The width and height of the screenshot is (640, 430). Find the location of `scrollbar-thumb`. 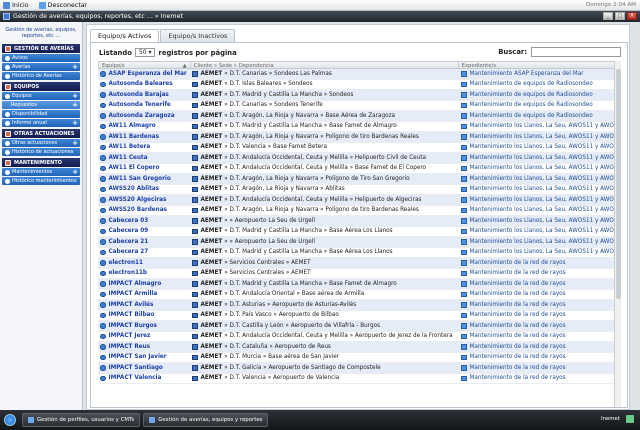

scrollbar-thumb is located at coordinates (618, 184).